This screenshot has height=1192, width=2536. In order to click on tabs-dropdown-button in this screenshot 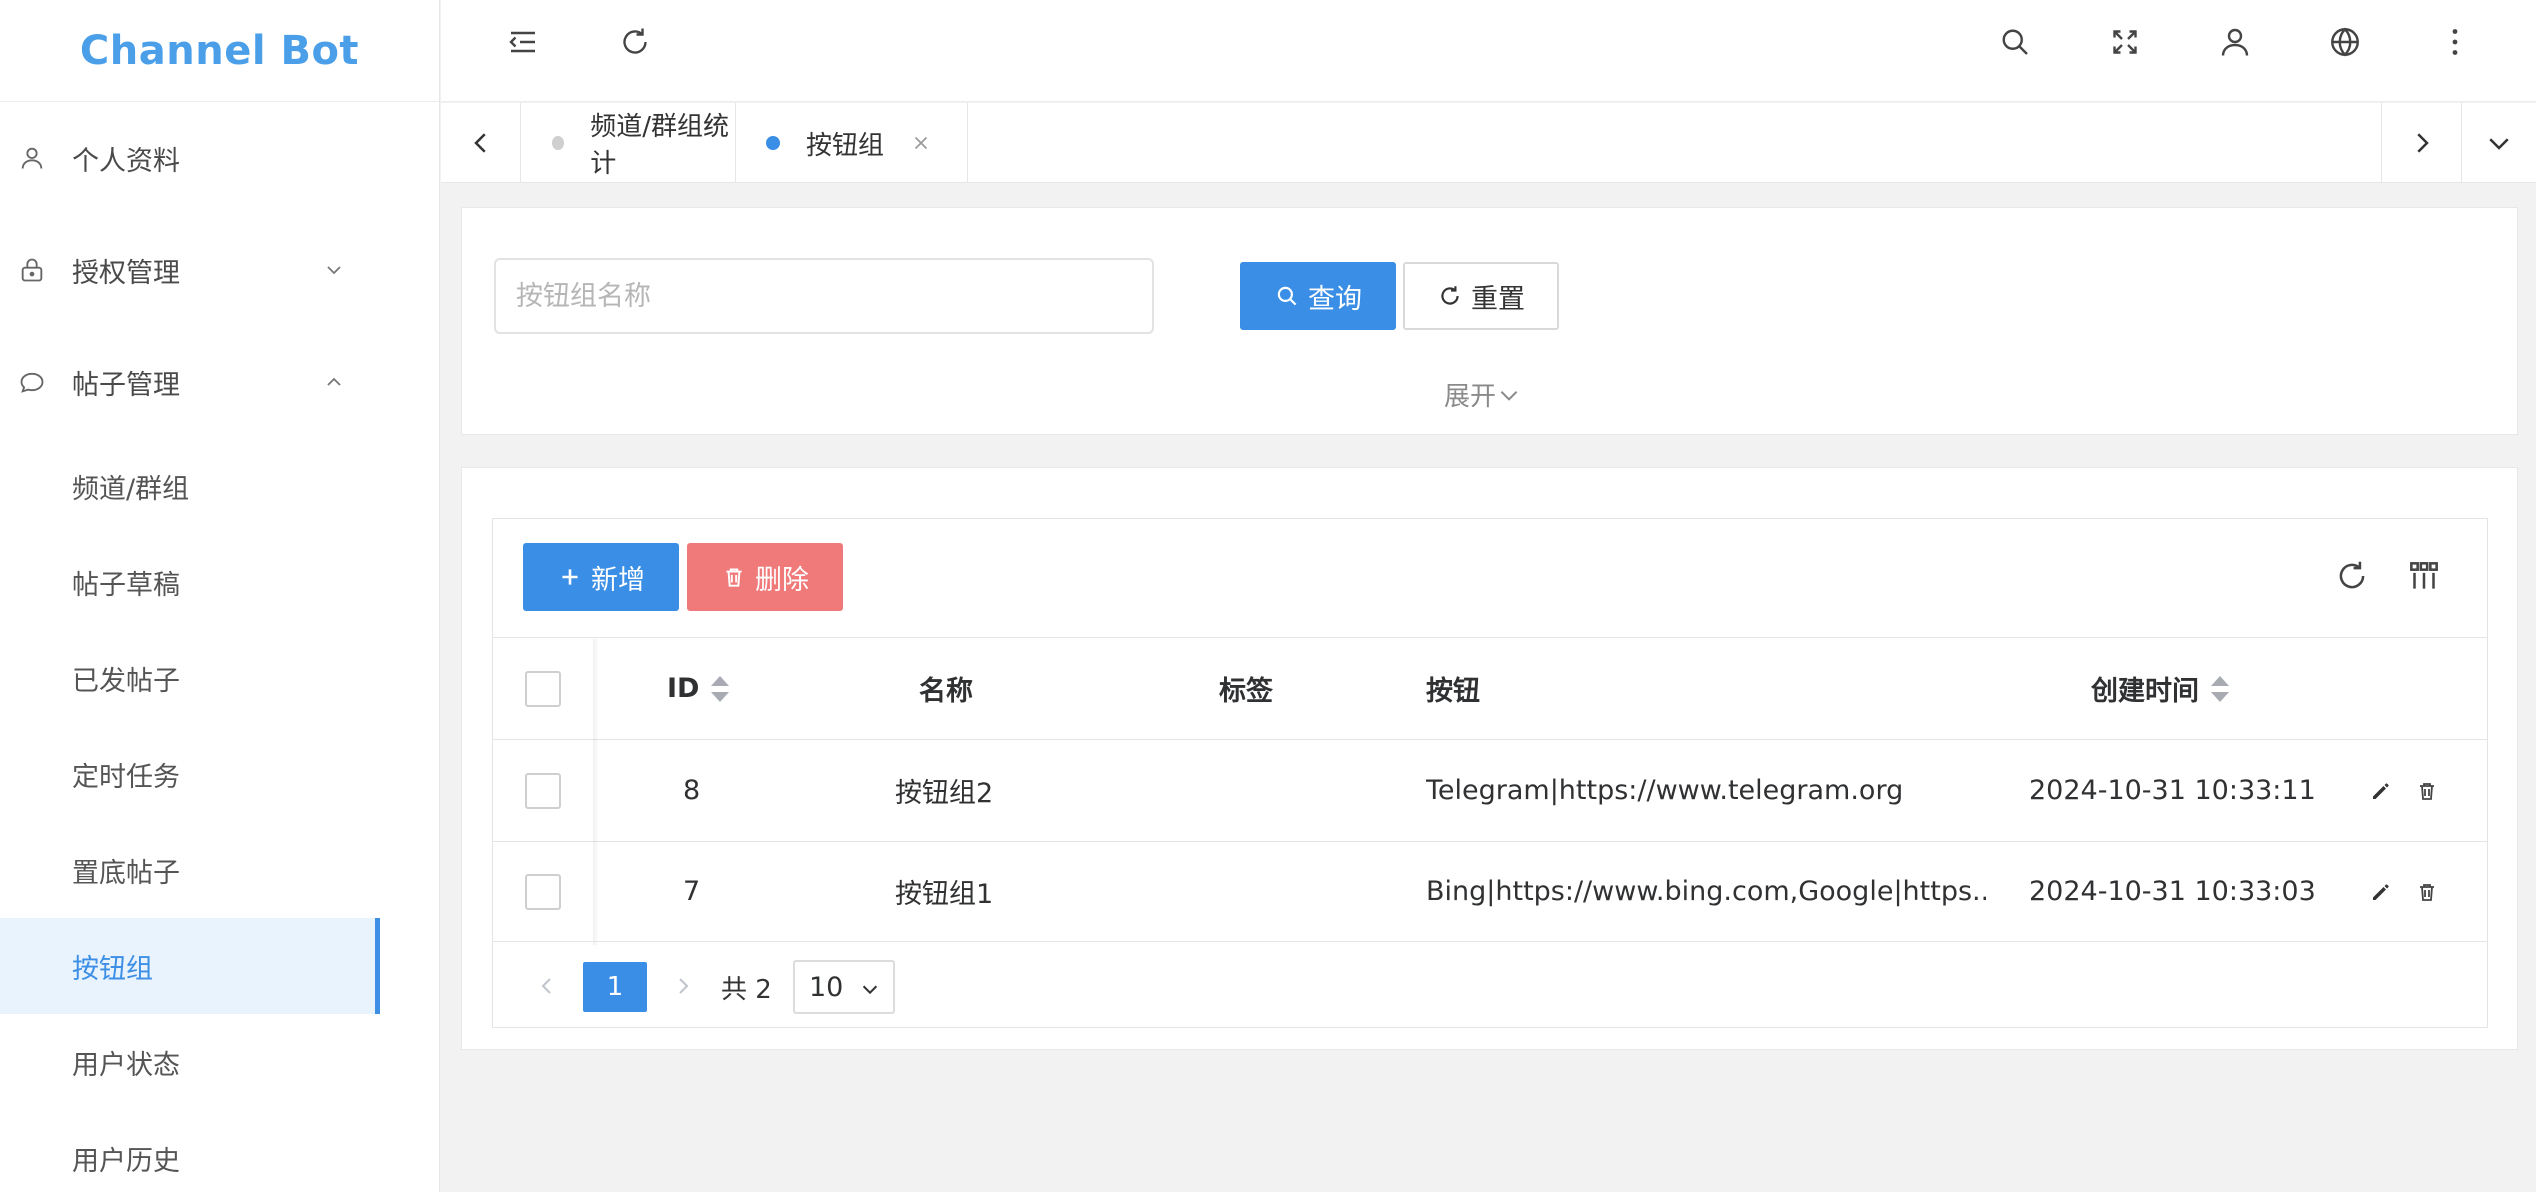, I will do `click(2498, 143)`.